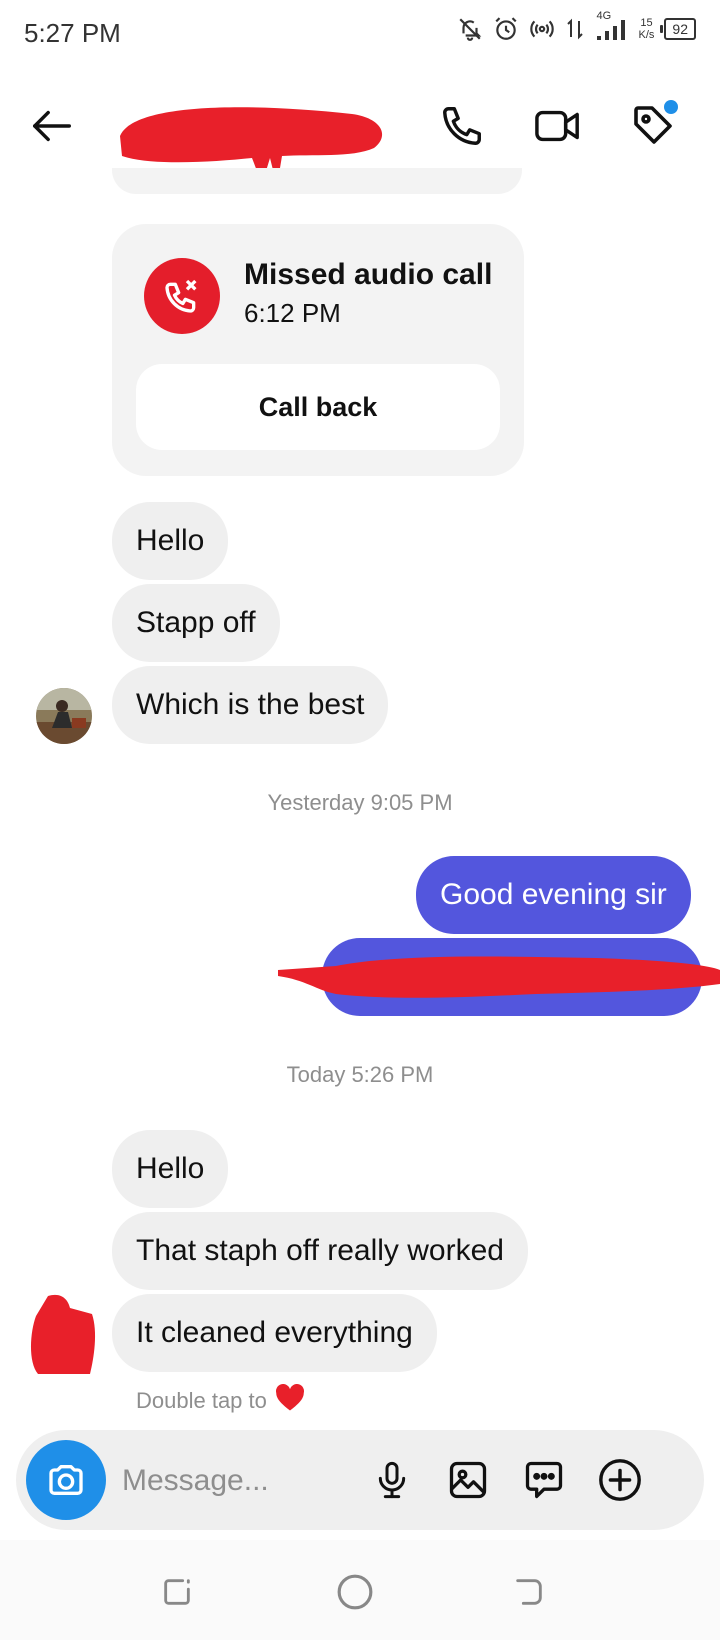  I want to click on double-tap-hint: Double tap to, so click(220, 1400).